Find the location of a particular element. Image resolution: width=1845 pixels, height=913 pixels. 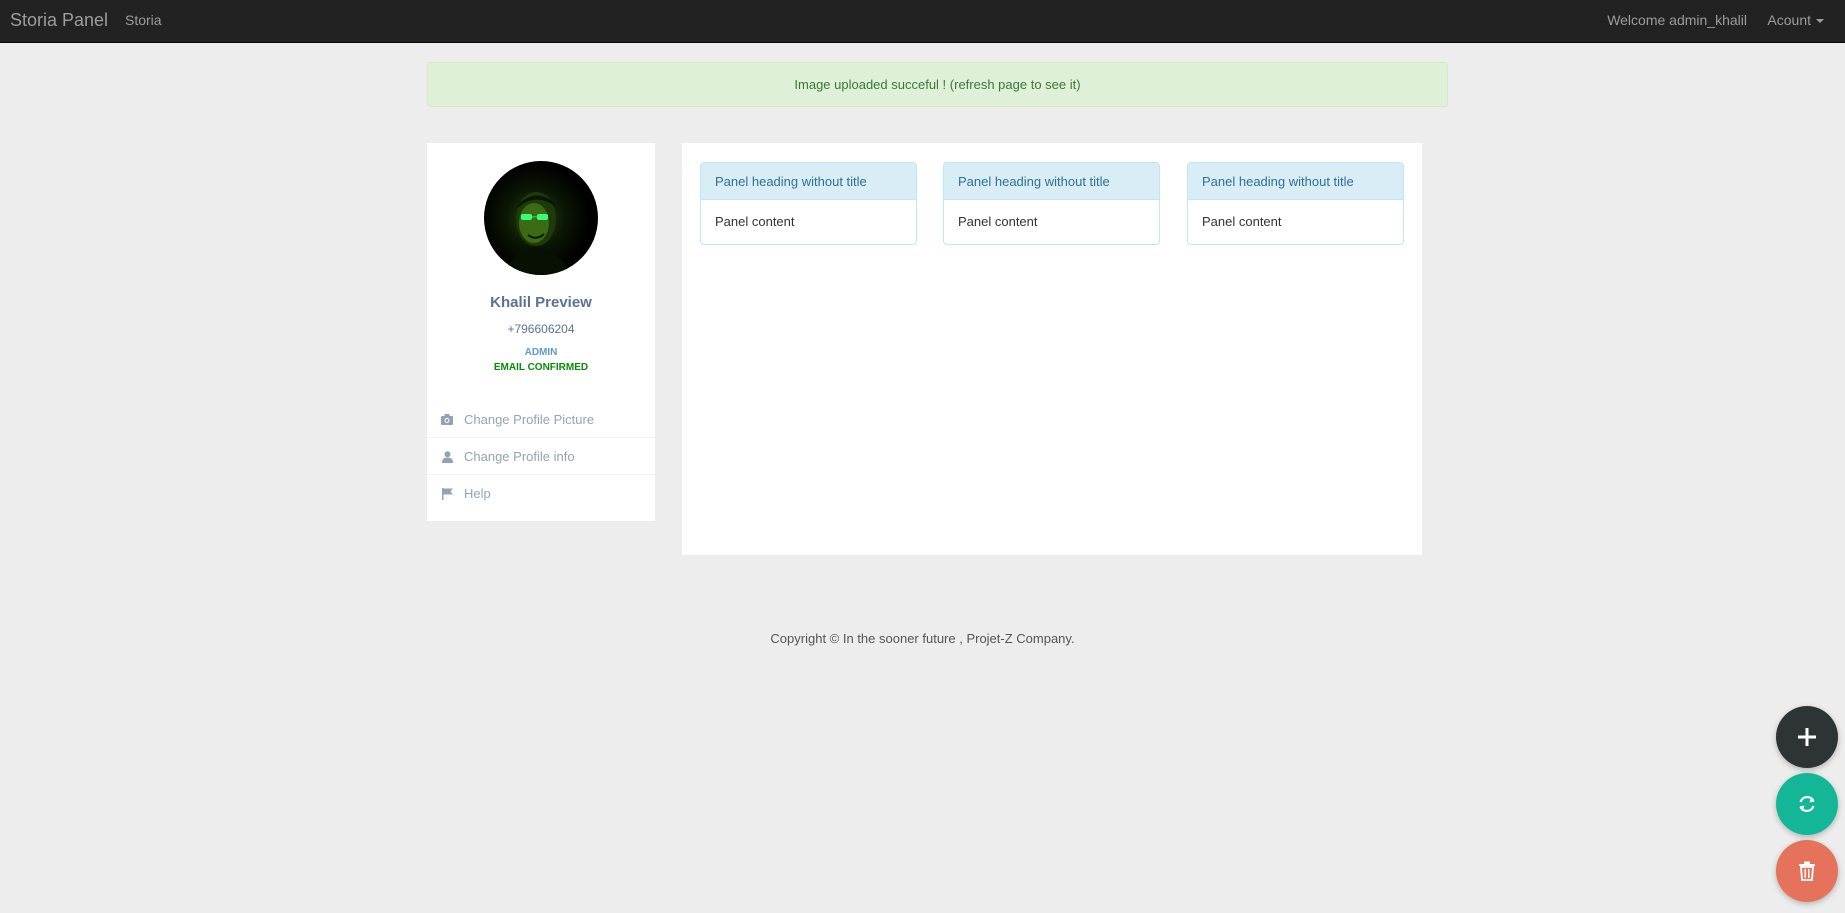

account-dropdown-label: Acount is located at coordinates (1789, 20).